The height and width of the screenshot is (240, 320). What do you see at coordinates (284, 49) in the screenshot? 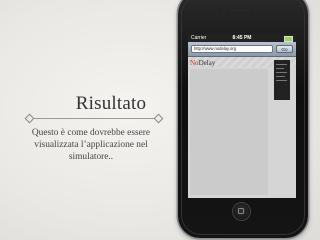
I see `go-button: Go` at bounding box center [284, 49].